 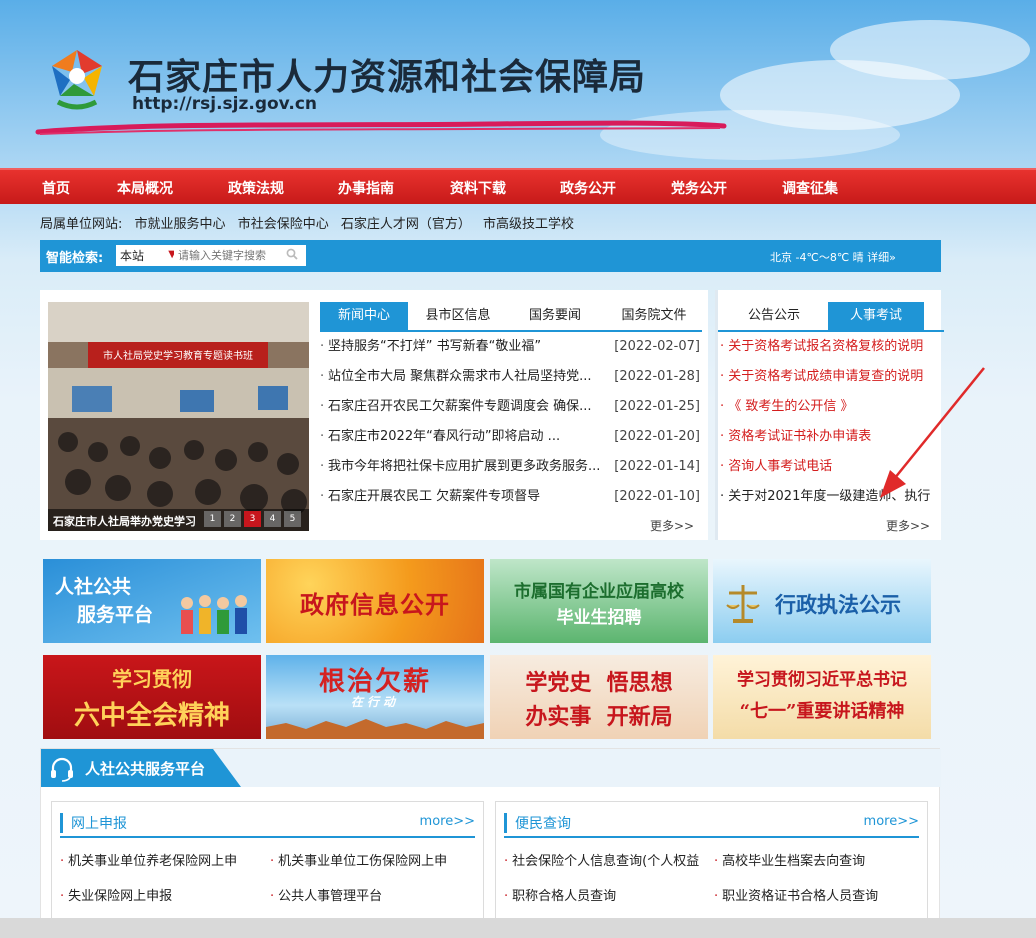 What do you see at coordinates (468, 347) in the screenshot?
I see `news-title: 坚持服务“不打烊” 书写新春“敬业福”` at bounding box center [468, 347].